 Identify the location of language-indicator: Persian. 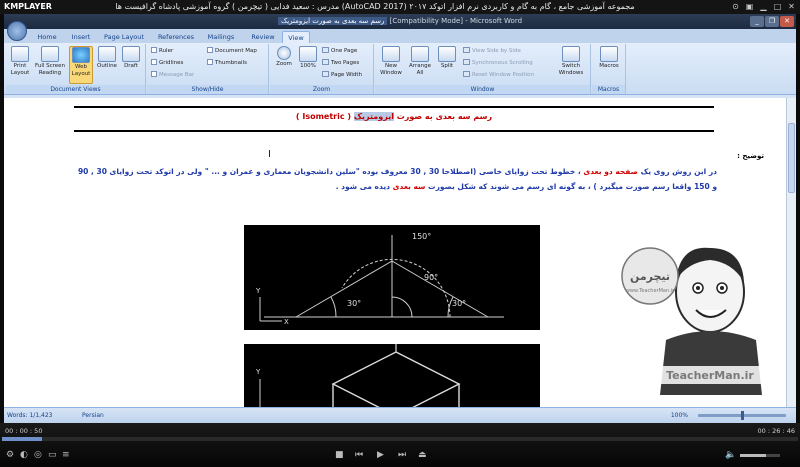
(93, 415).